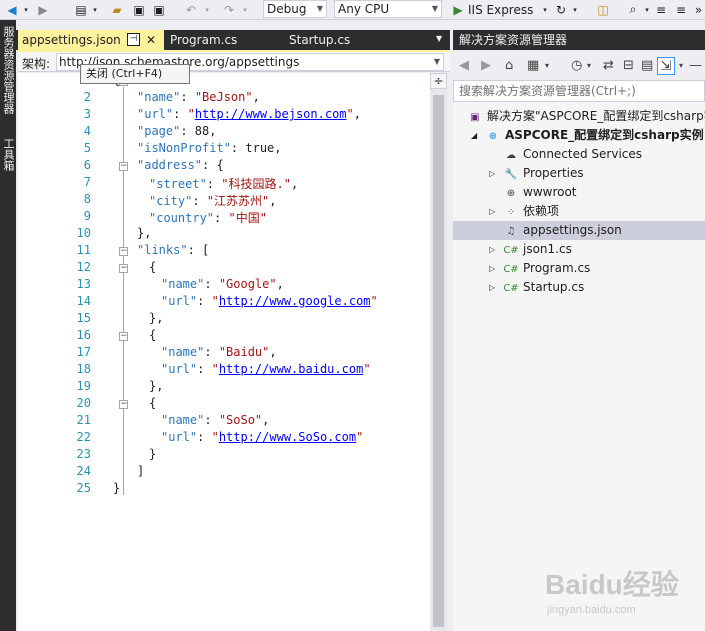  What do you see at coordinates (608, 66) in the screenshot?
I see `sync-icon: ⇄` at bounding box center [608, 66].